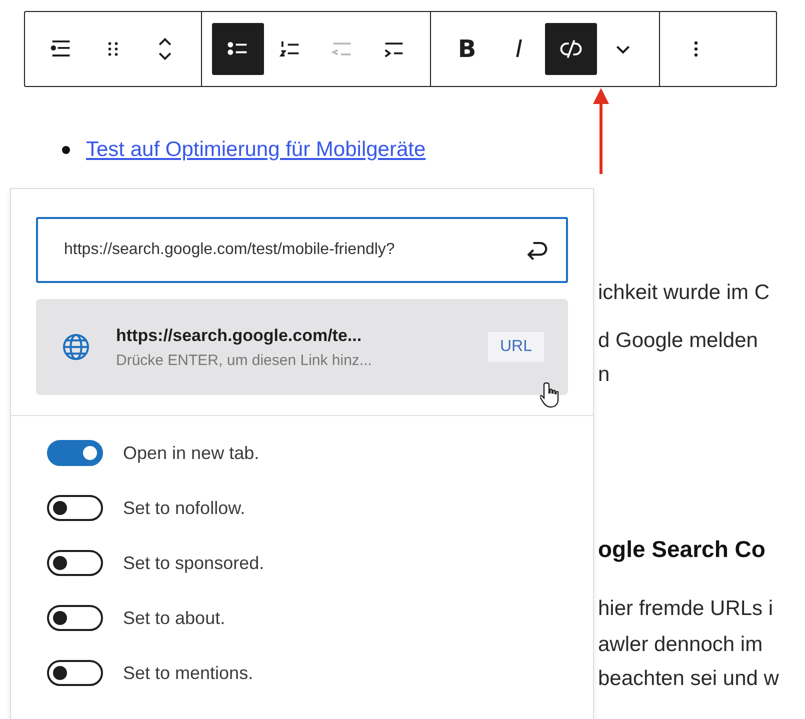  I want to click on type-label: URL, so click(516, 347).